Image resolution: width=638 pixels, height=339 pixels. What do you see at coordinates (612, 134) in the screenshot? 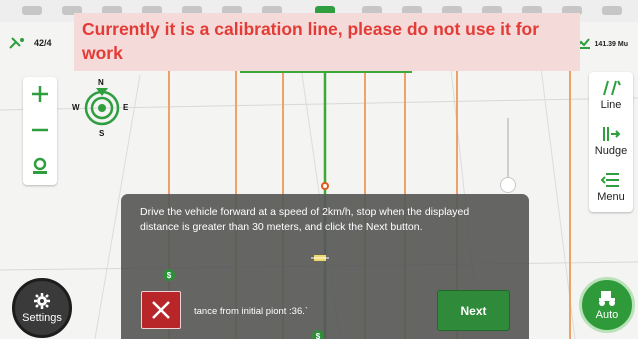
I see `nudge-icon` at bounding box center [612, 134].